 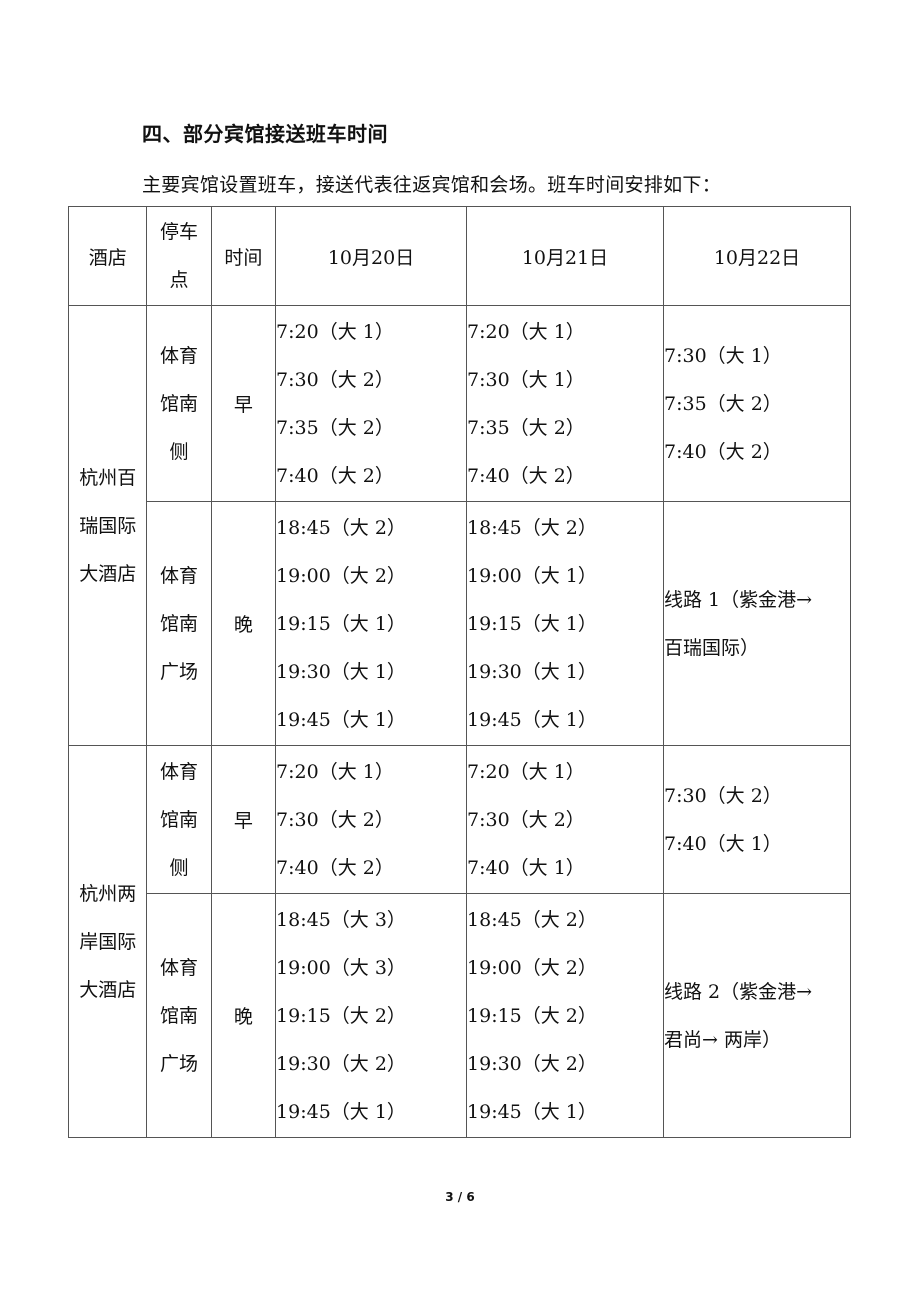 What do you see at coordinates (738, 991) in the screenshot?
I see `route-line: 线路 2（紫金港→` at bounding box center [738, 991].